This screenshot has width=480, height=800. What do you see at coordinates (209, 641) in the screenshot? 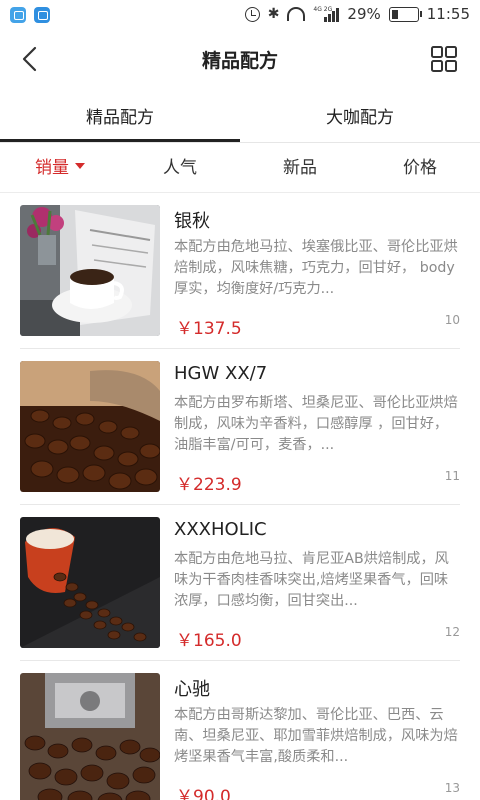
I see `product-price: ￥165.0` at bounding box center [209, 641].